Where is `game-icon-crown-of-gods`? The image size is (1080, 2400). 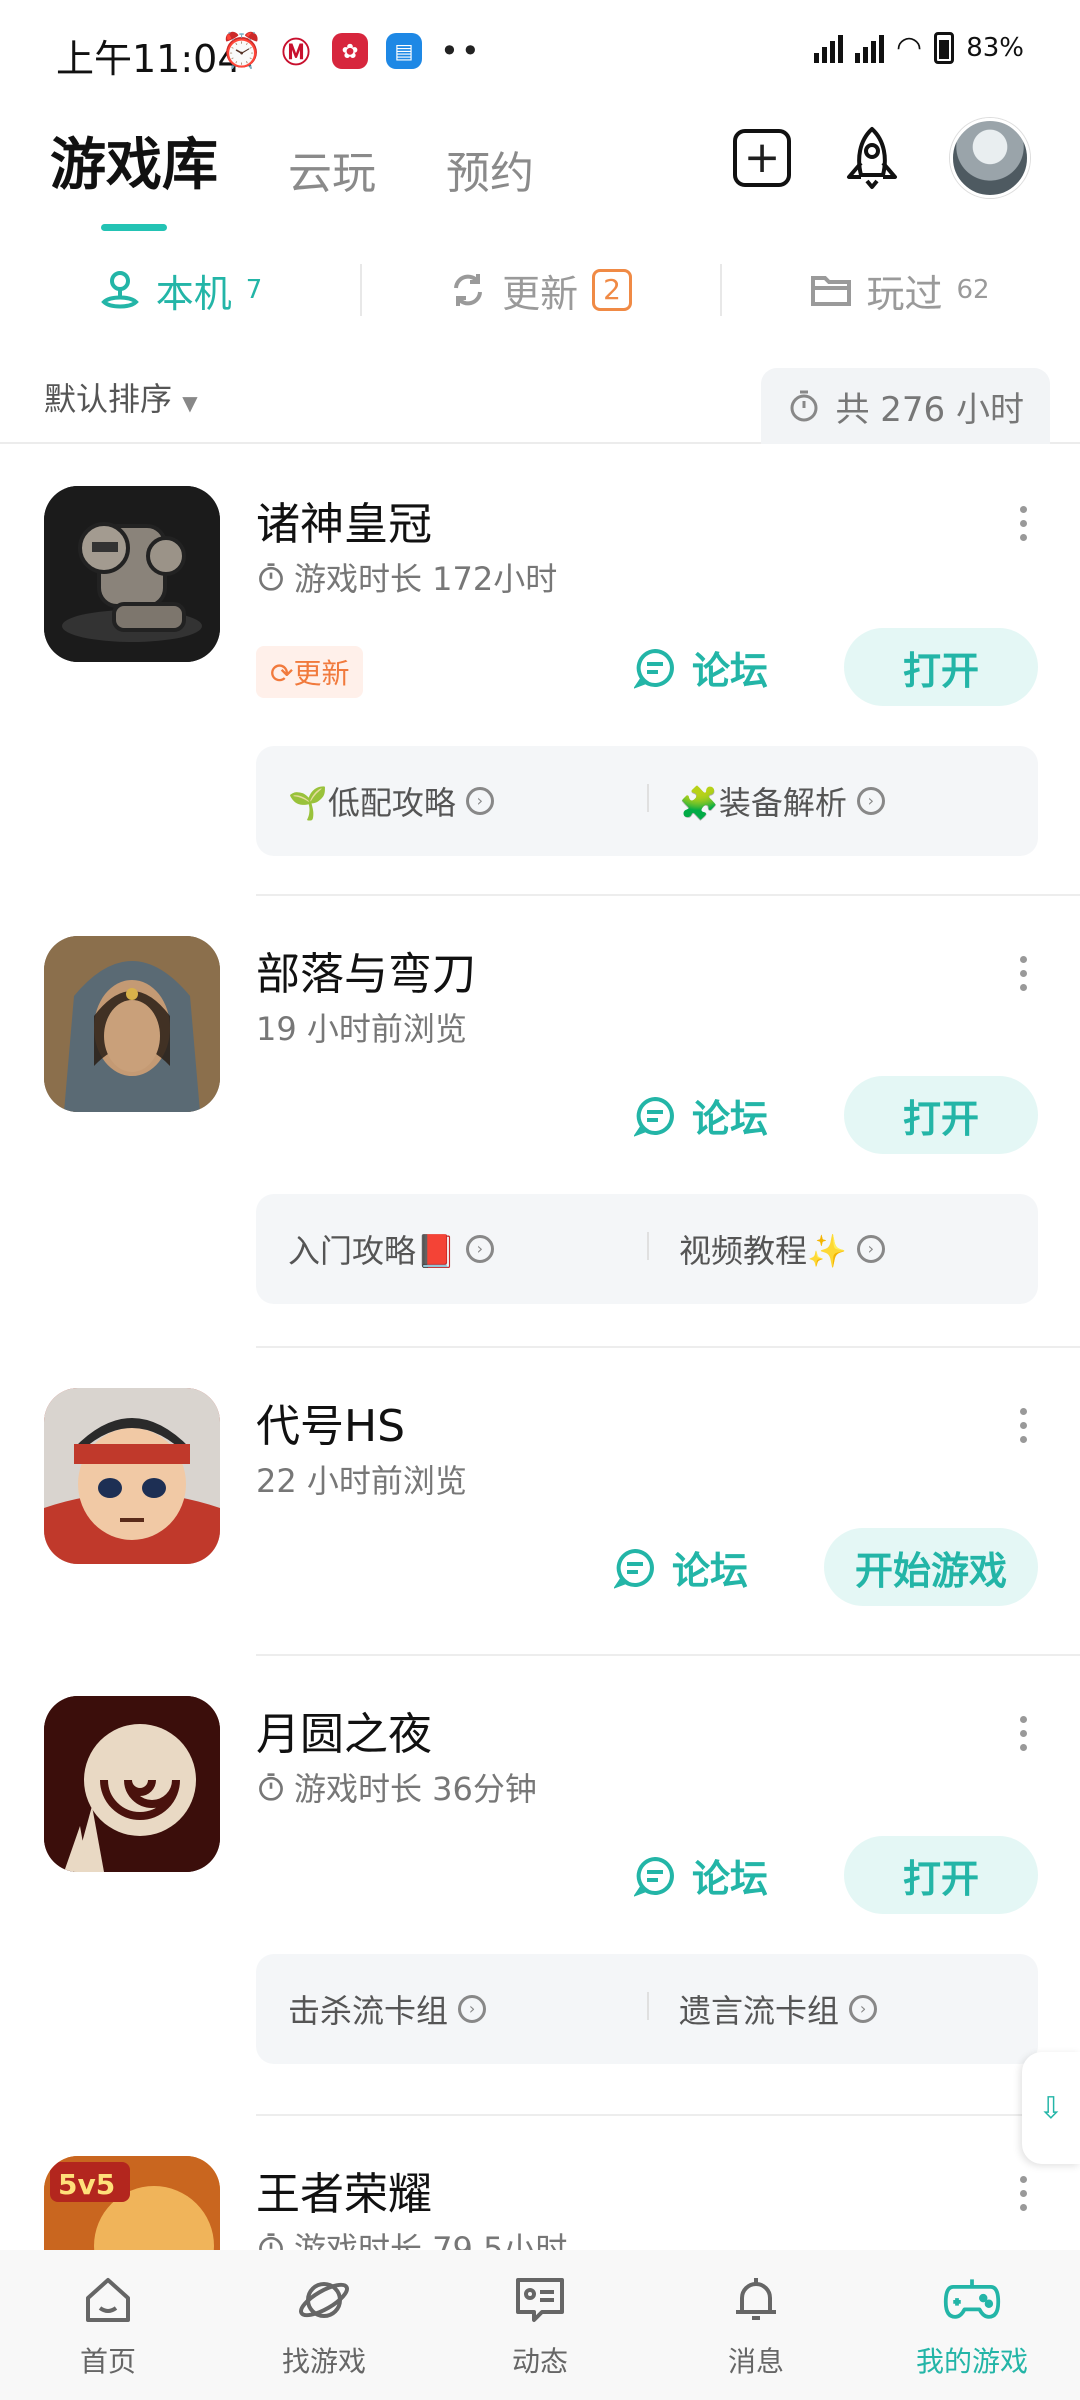
game-icon-crown-of-gods is located at coordinates (132, 574).